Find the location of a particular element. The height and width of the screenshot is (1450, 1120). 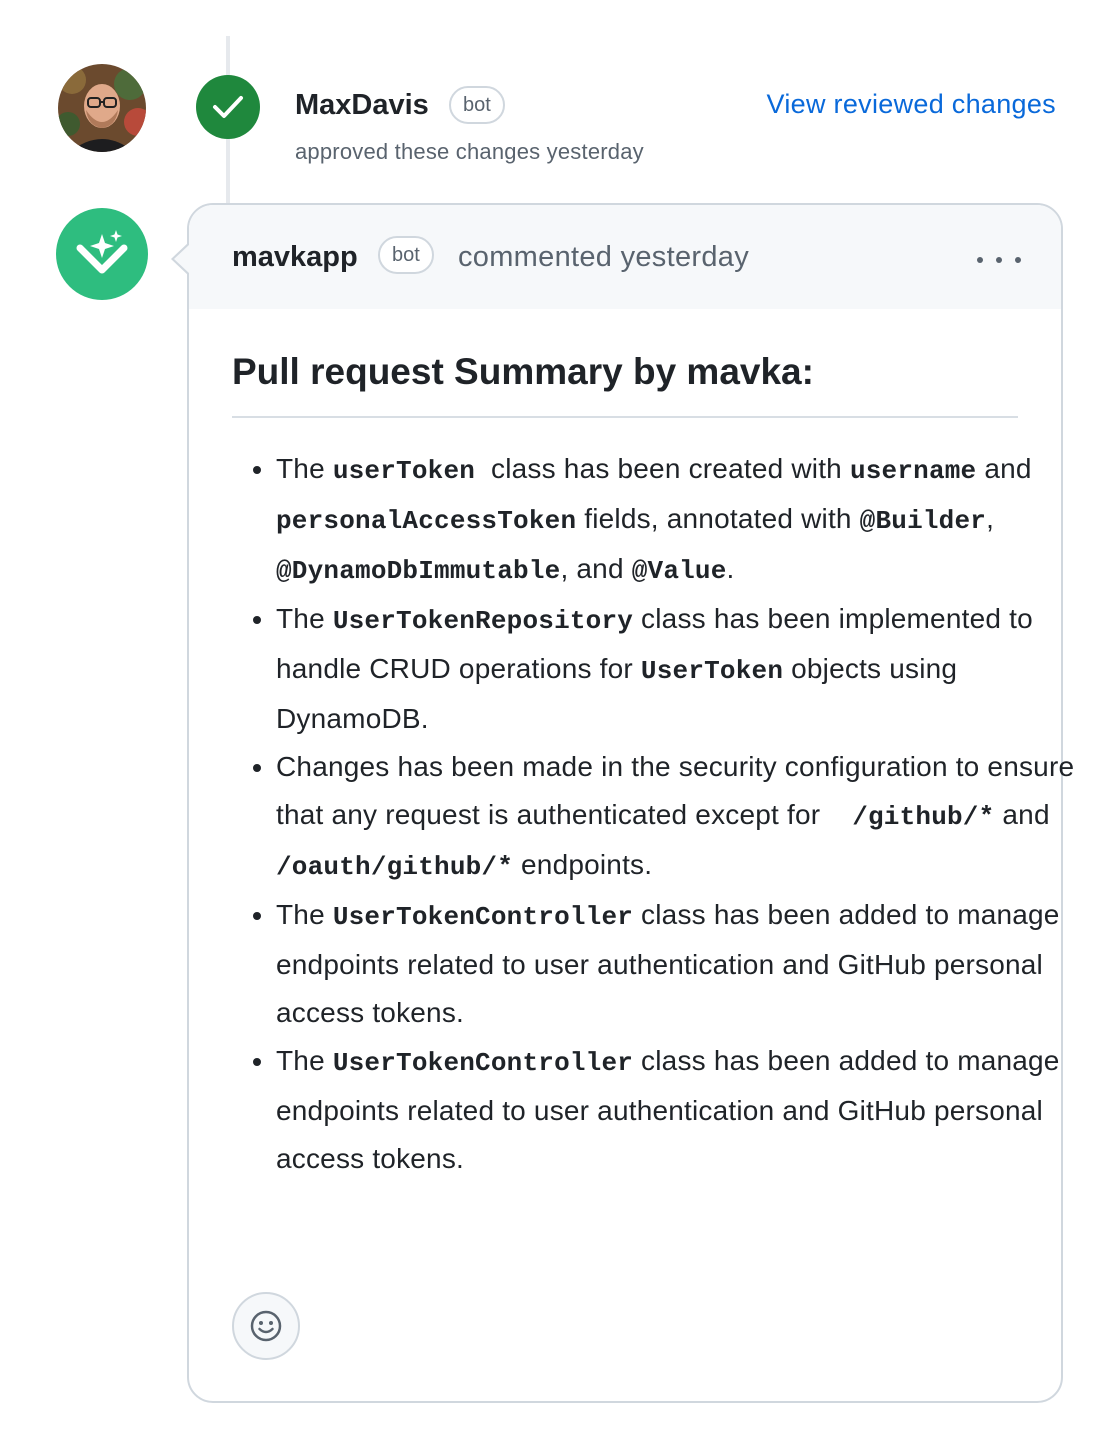

more-options-button is located at coordinates (999, 260).